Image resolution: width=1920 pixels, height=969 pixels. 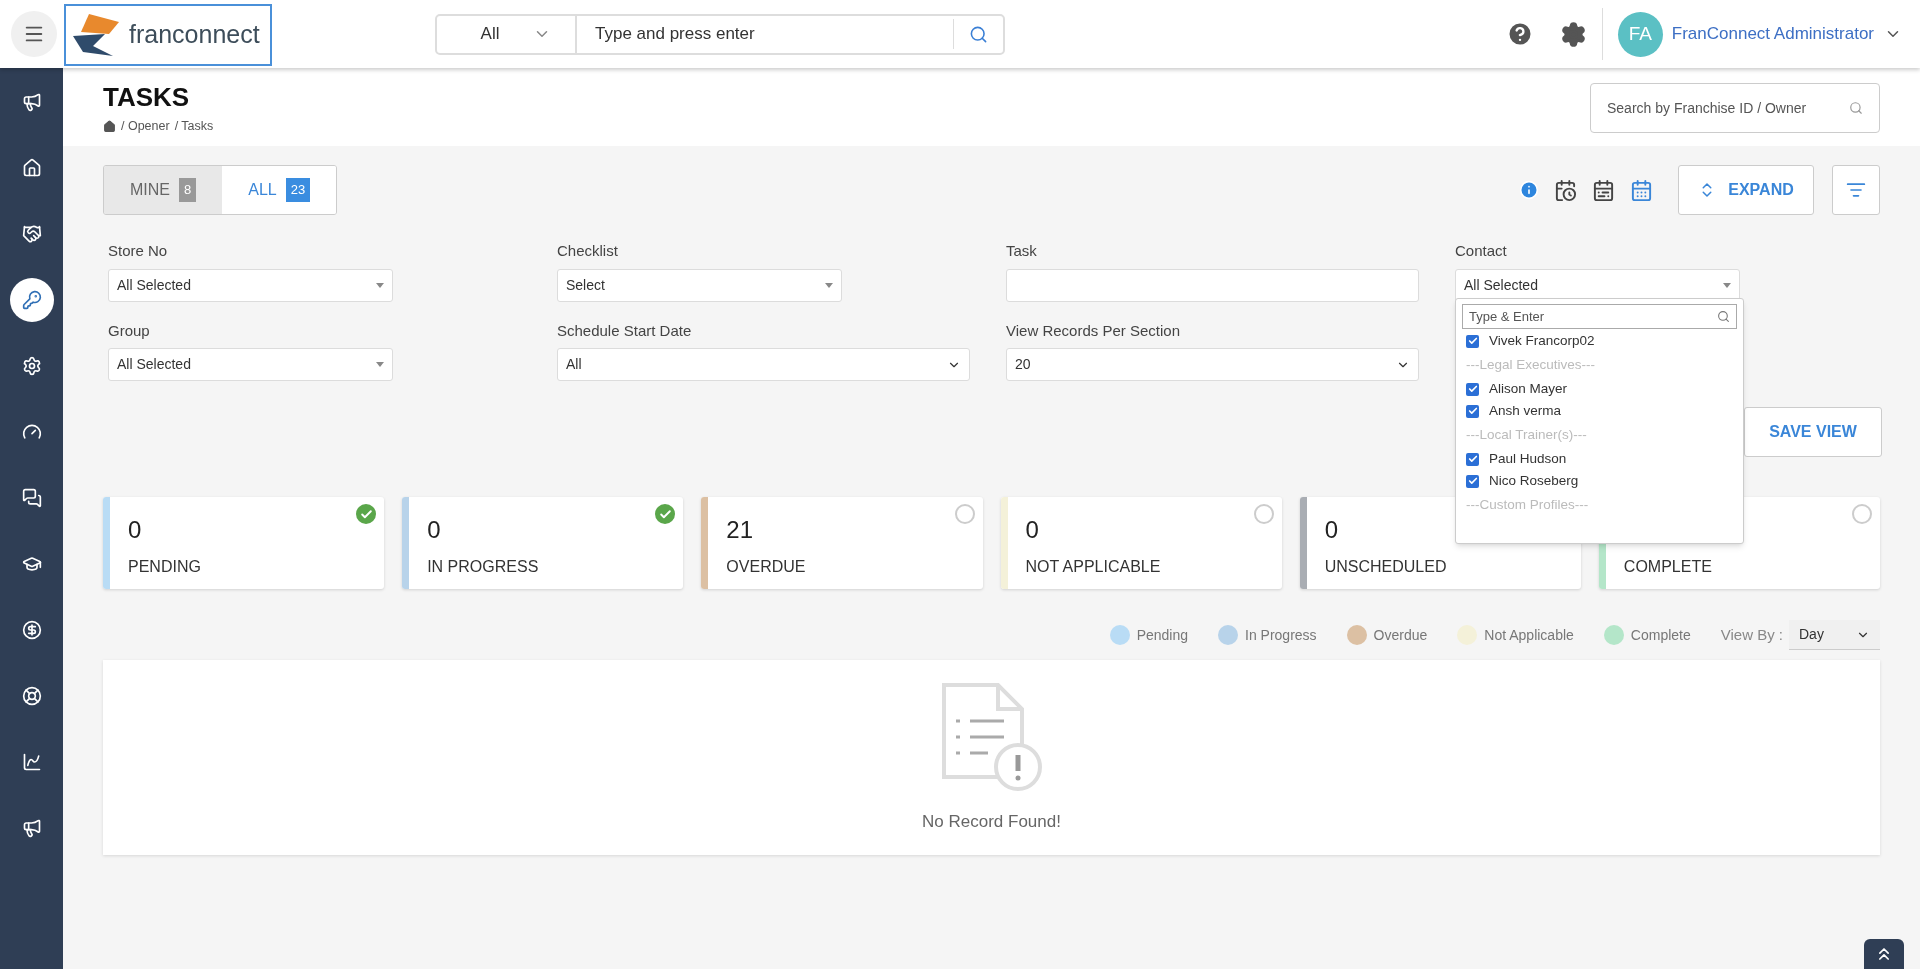 I want to click on breadcrumb-link: / Tasks, so click(x=194, y=126).